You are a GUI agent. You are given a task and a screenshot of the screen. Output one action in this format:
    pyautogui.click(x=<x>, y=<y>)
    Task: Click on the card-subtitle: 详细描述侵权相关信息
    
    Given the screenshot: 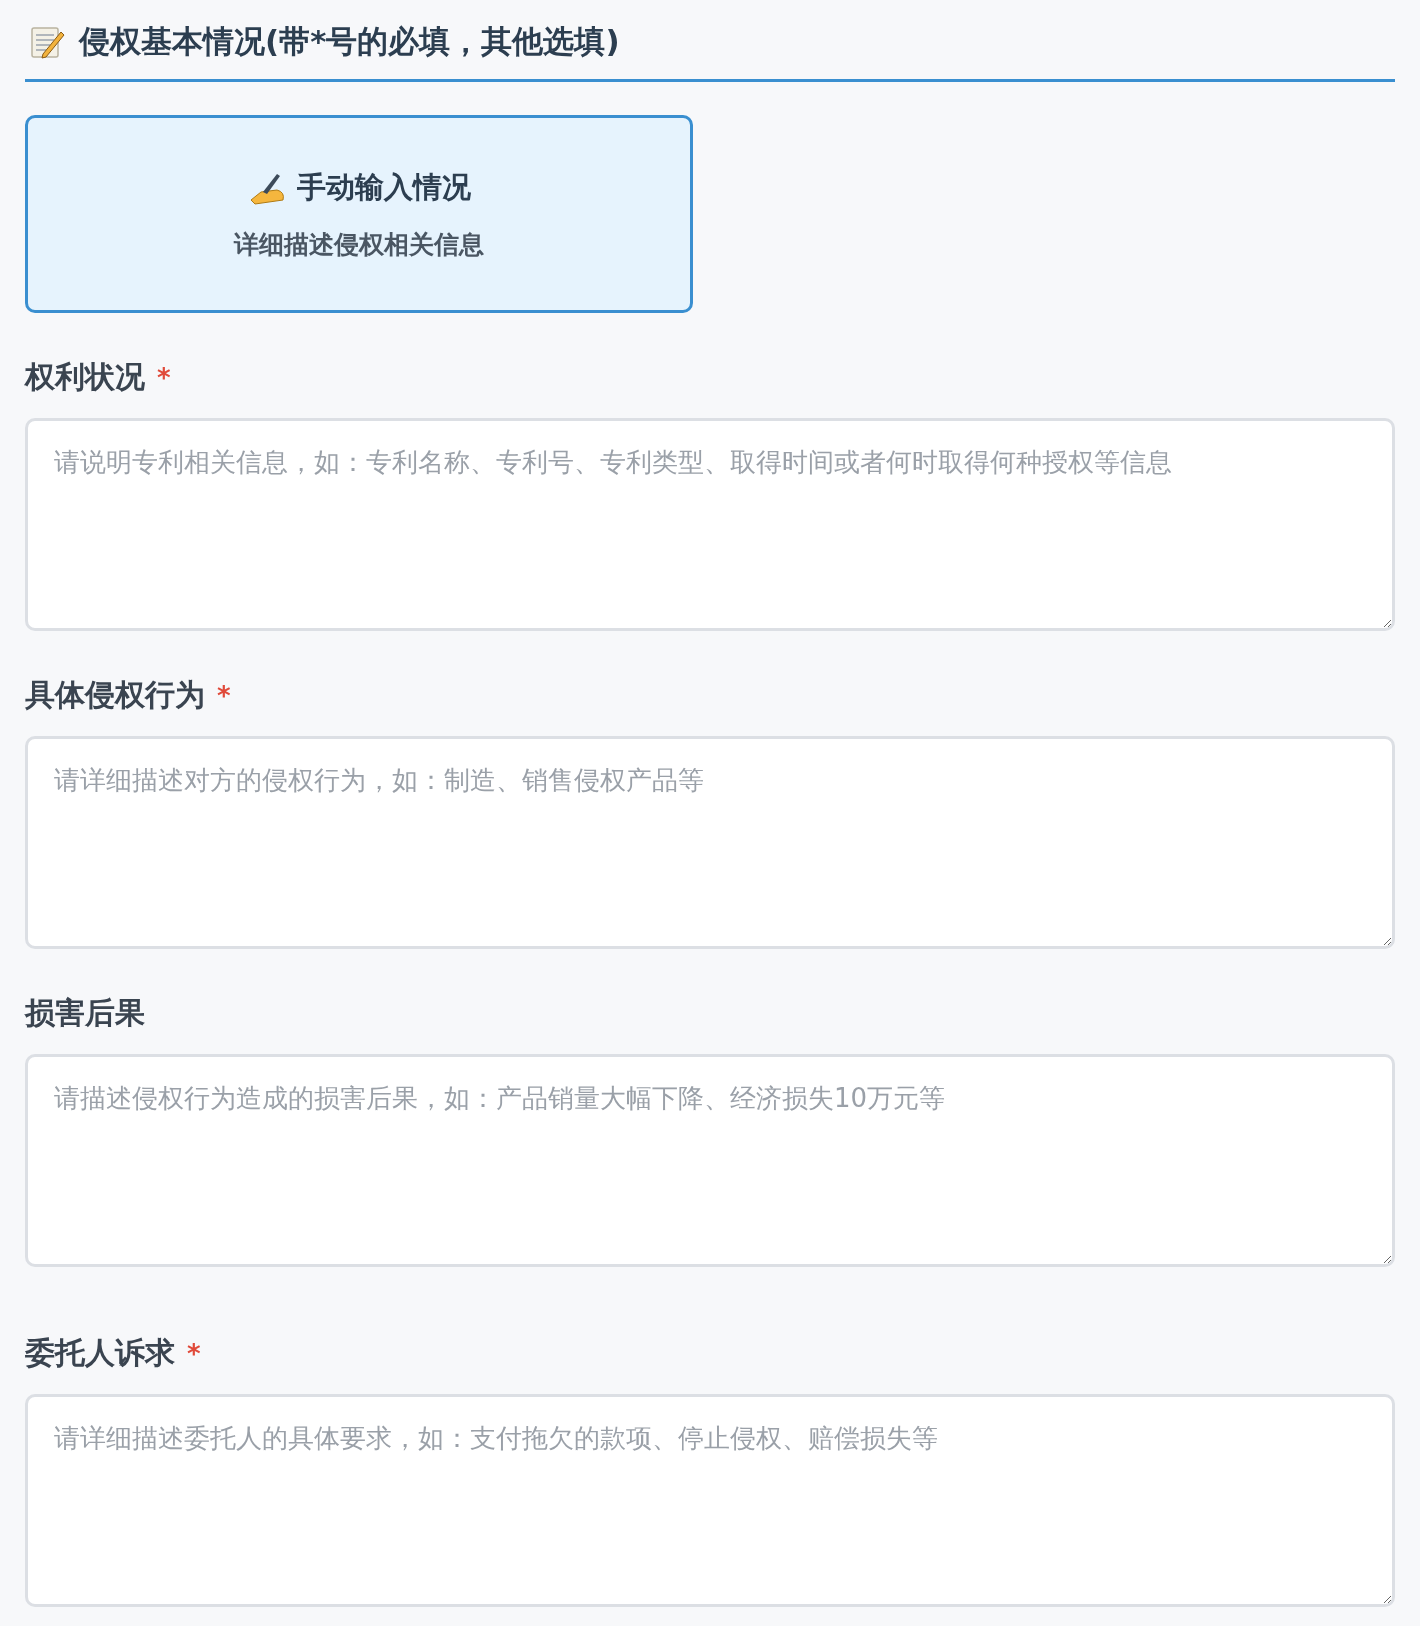 What is the action you would take?
    pyautogui.click(x=359, y=244)
    